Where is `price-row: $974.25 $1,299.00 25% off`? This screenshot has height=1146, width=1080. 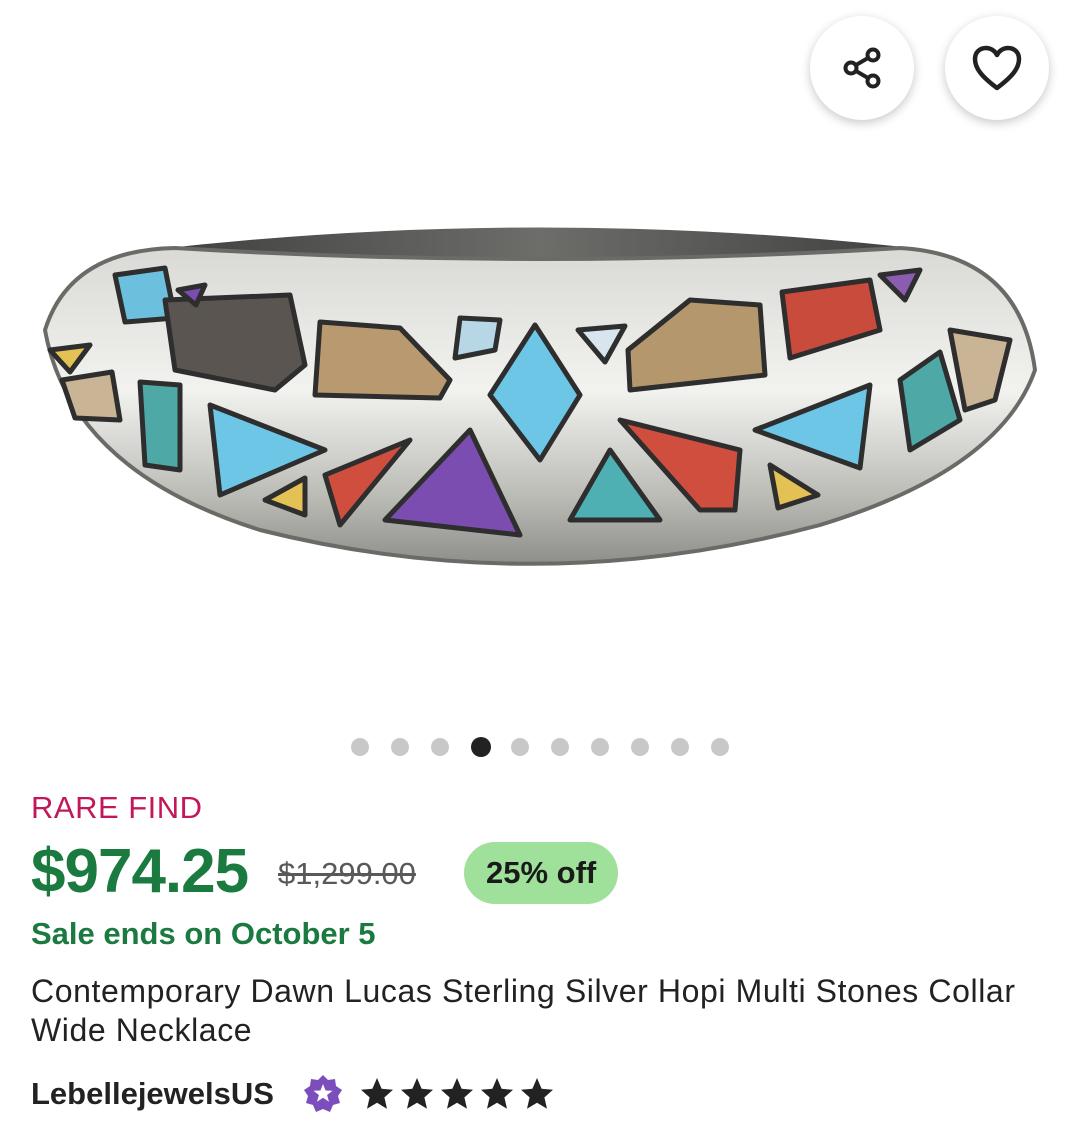 price-row: $974.25 $1,299.00 25% off is located at coordinates (541, 872).